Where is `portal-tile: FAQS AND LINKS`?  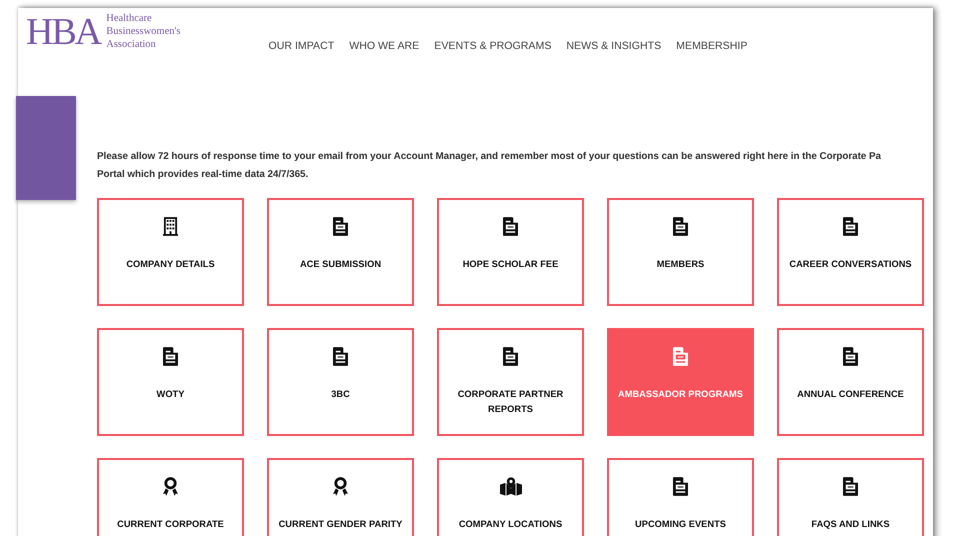 portal-tile: FAQS AND LINKS is located at coordinates (850, 497).